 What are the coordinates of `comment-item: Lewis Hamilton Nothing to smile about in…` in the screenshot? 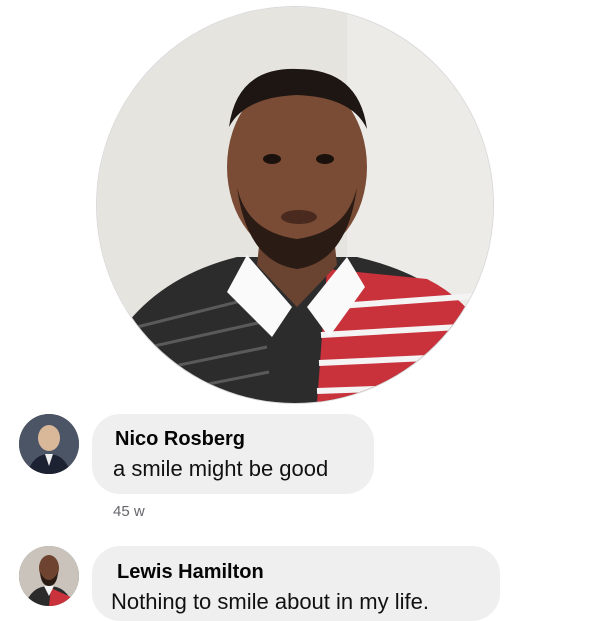 It's located at (295, 580).